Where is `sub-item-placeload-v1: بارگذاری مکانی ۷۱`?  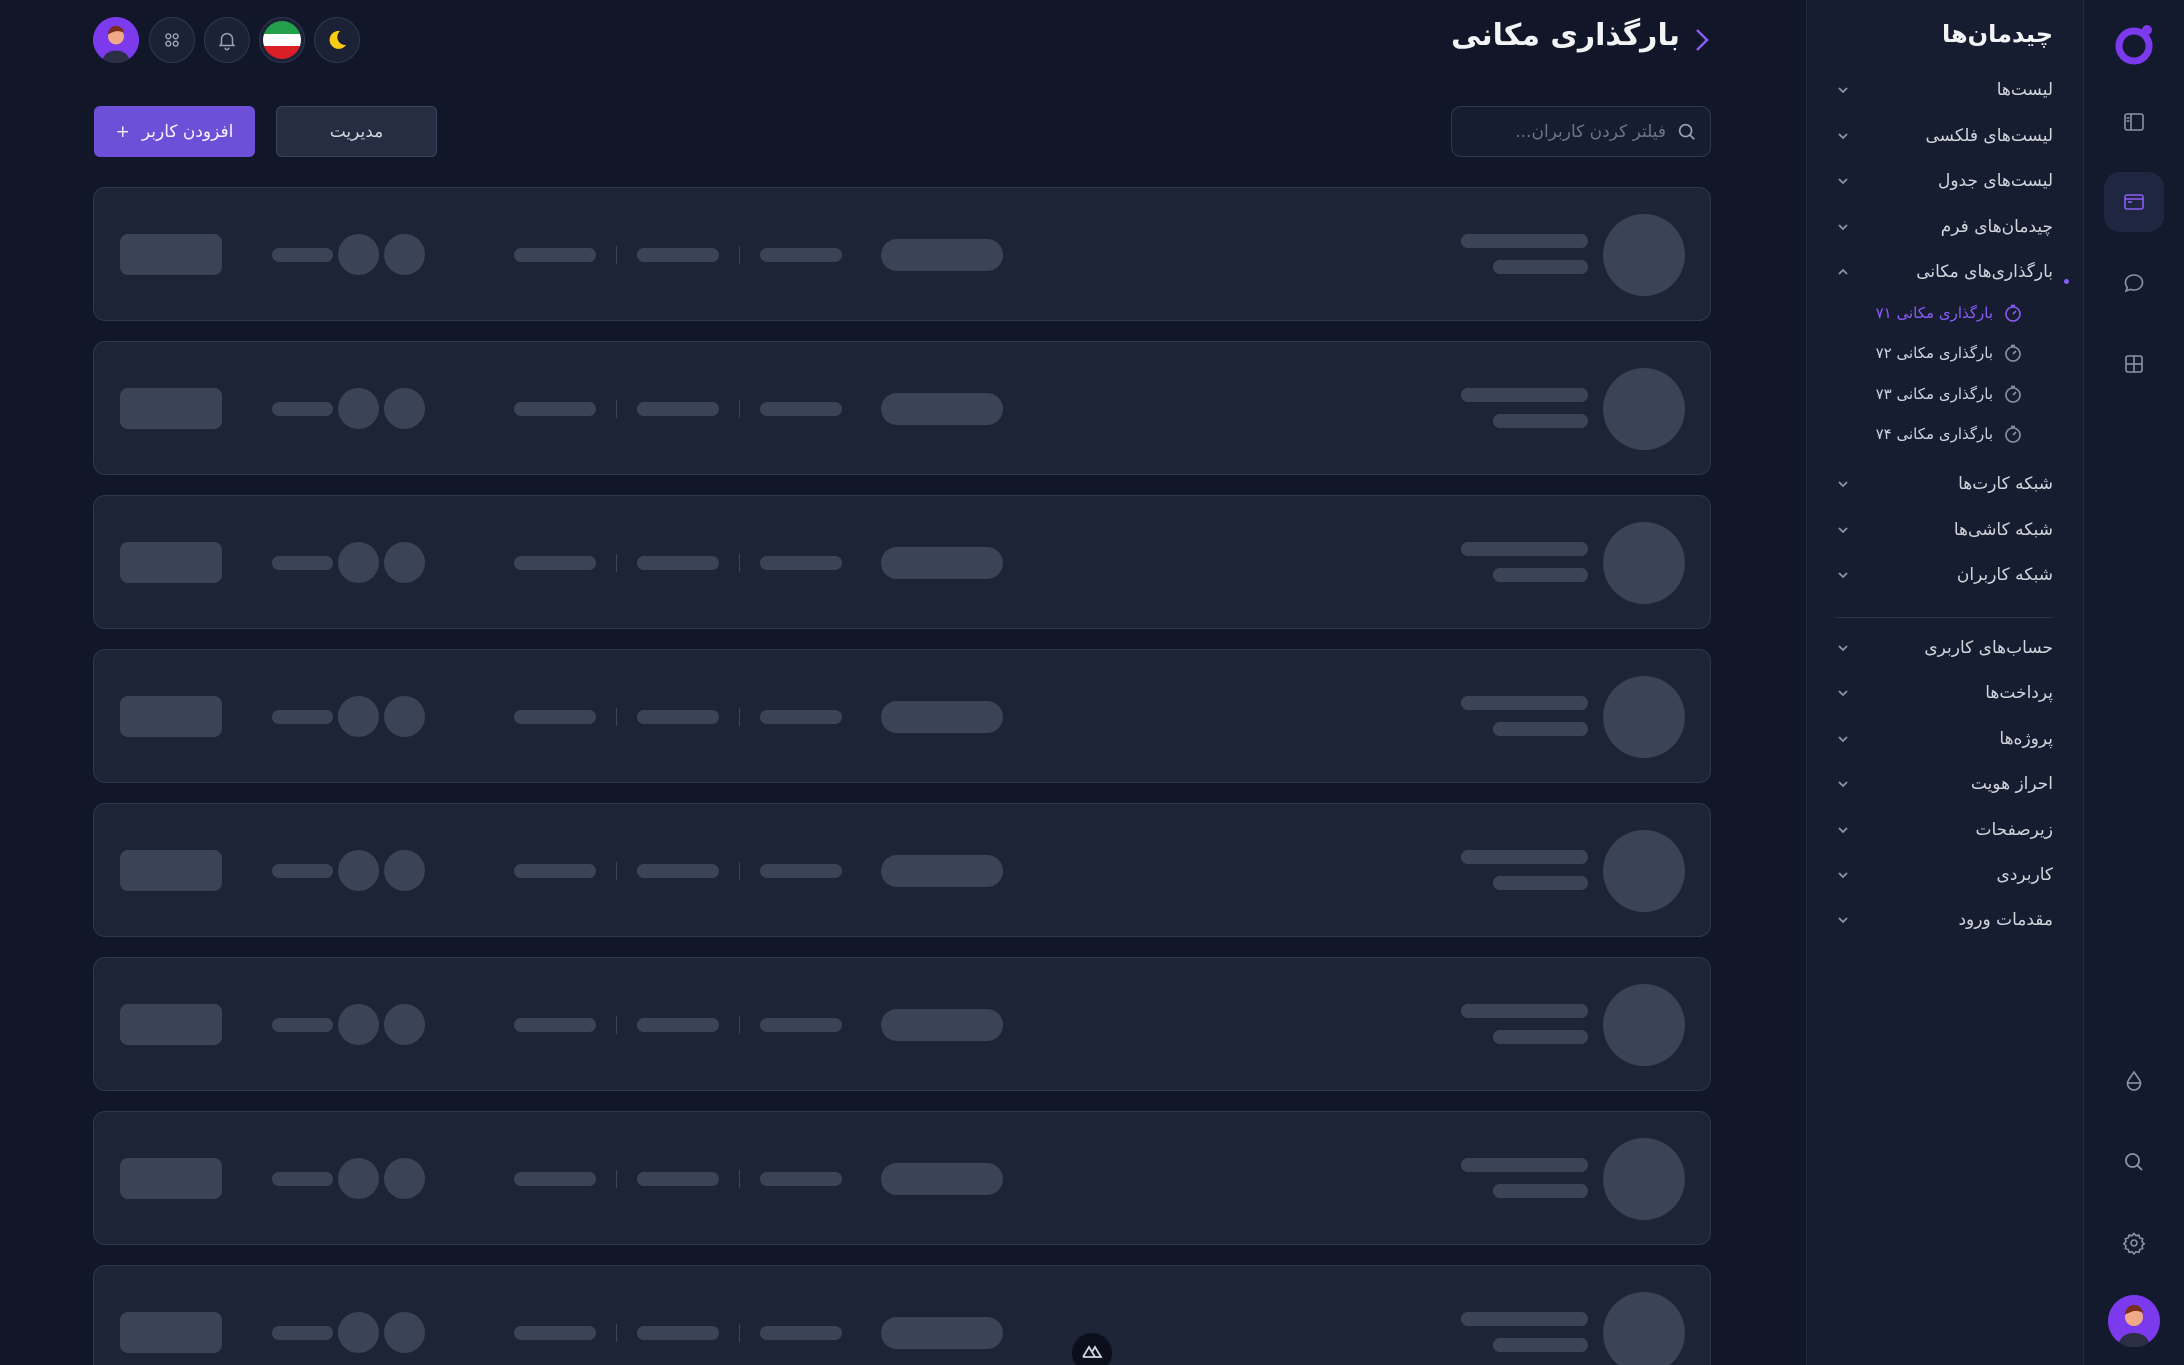
sub-item-placeload-v1: بارگذاری مکانی ۷۱ is located at coordinates (1943, 313).